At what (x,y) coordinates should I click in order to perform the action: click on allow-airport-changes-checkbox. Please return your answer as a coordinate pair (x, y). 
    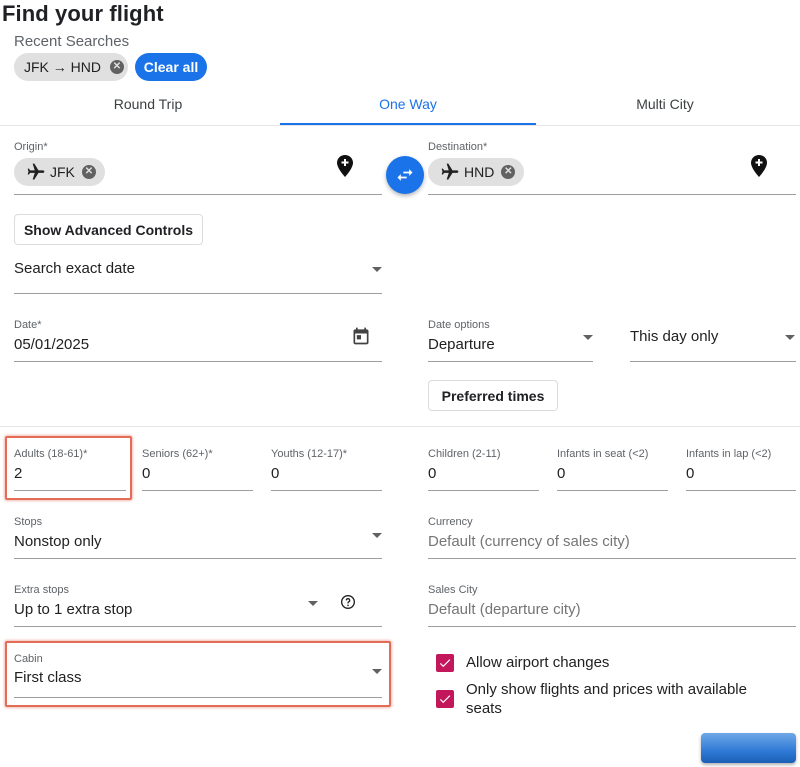
    Looking at the image, I should click on (445, 663).